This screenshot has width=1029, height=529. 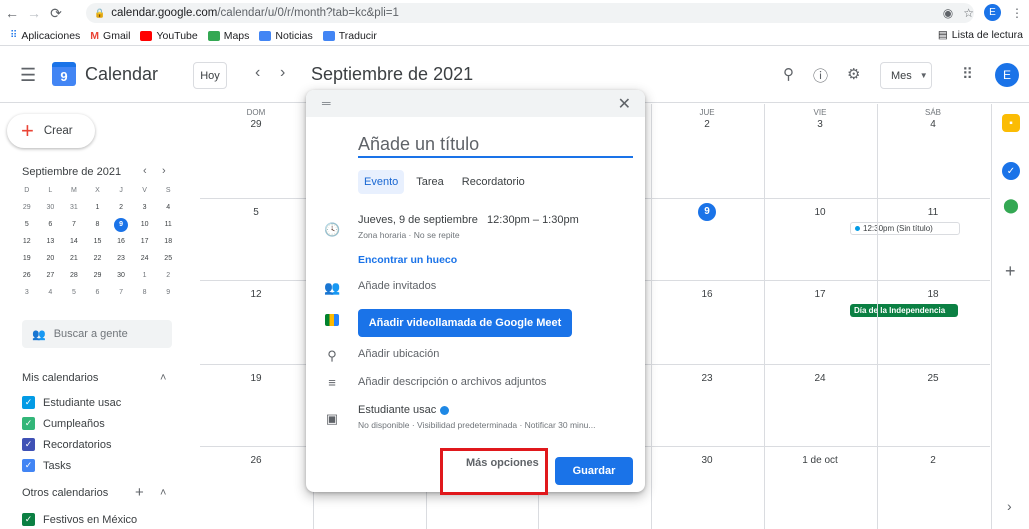 I want to click on calendar-item-cumpleanos: ✓ Cumpleaños, so click(x=63, y=423).